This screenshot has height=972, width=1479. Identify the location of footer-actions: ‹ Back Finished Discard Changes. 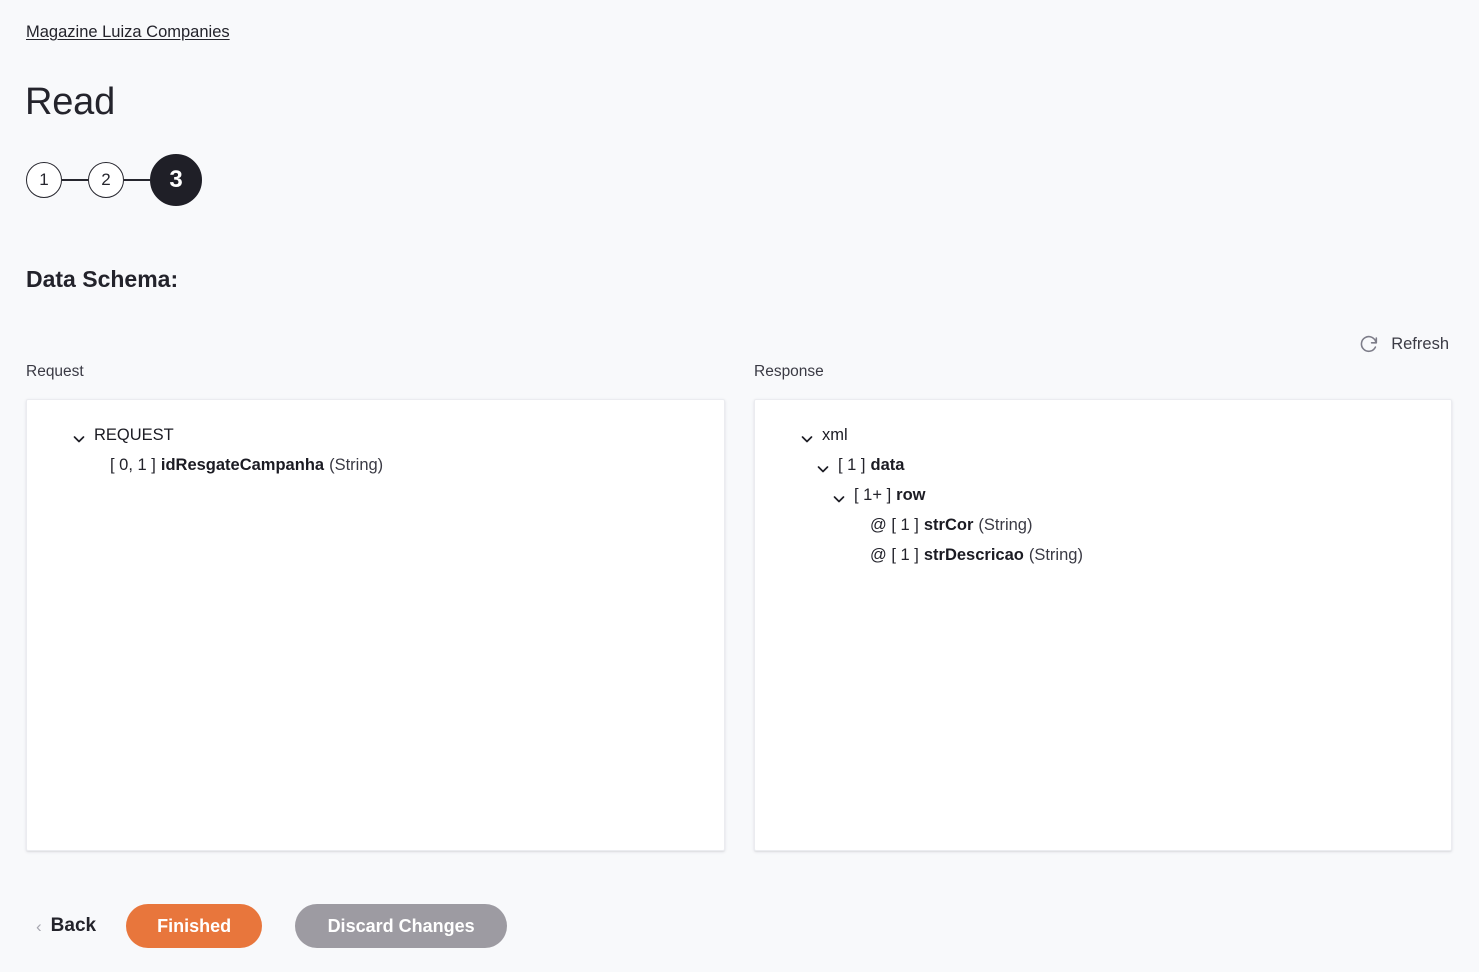
(739, 926).